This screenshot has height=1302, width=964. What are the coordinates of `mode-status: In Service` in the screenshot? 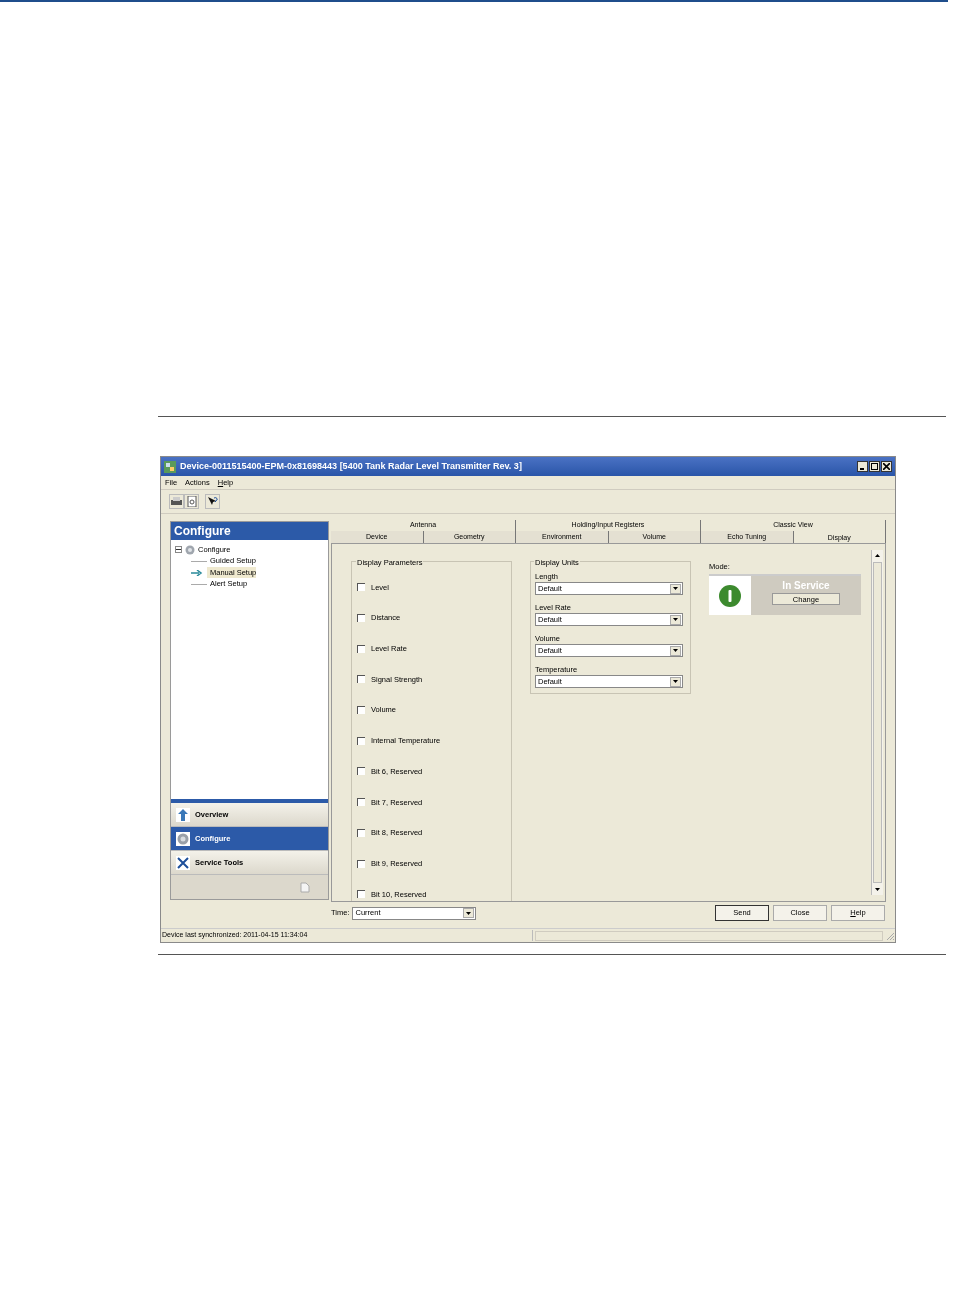 It's located at (806, 586).